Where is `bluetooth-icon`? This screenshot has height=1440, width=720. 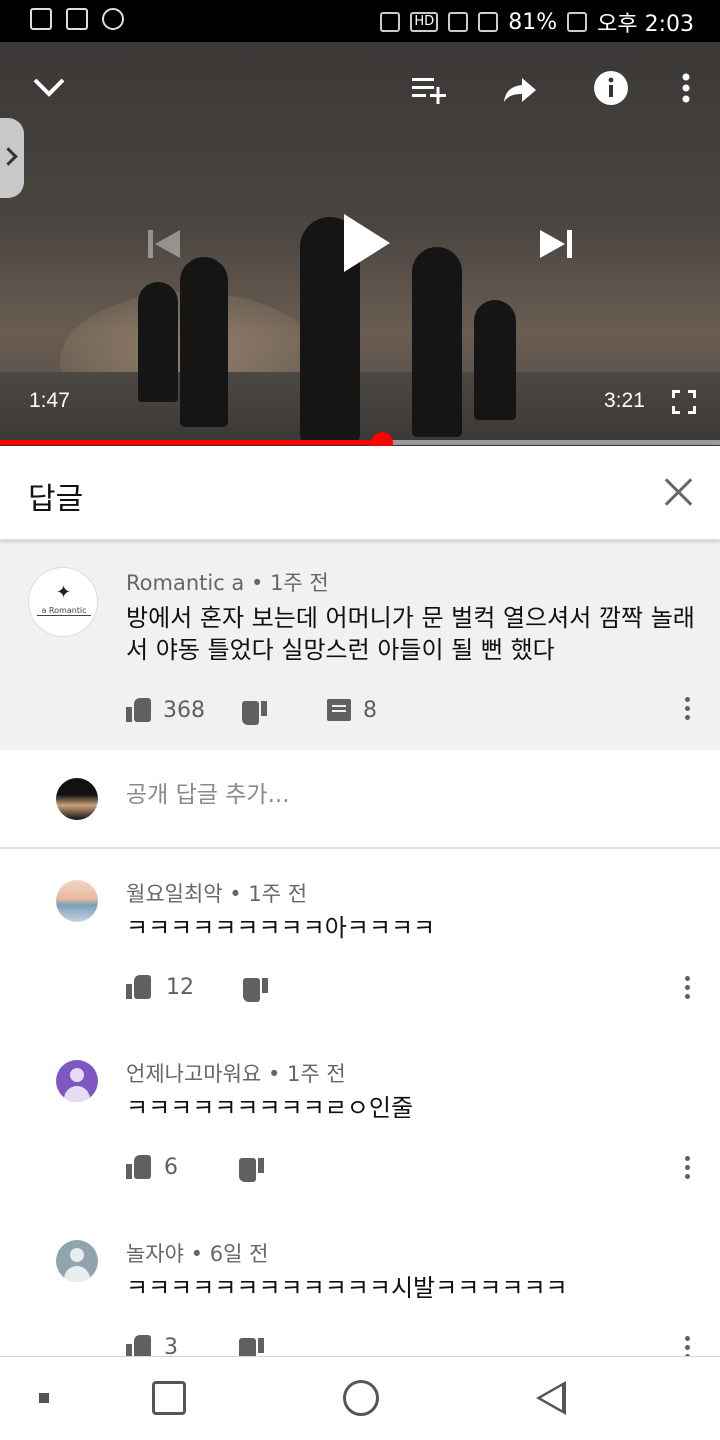 bluetooth-icon is located at coordinates (390, 22).